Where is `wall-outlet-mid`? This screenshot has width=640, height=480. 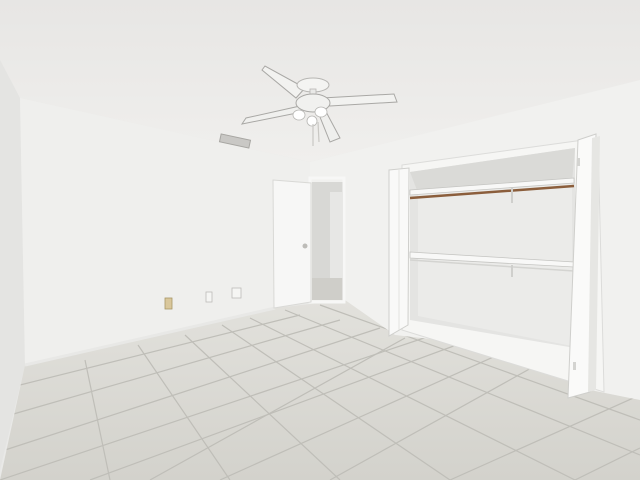
wall-outlet-mid is located at coordinates (209, 297).